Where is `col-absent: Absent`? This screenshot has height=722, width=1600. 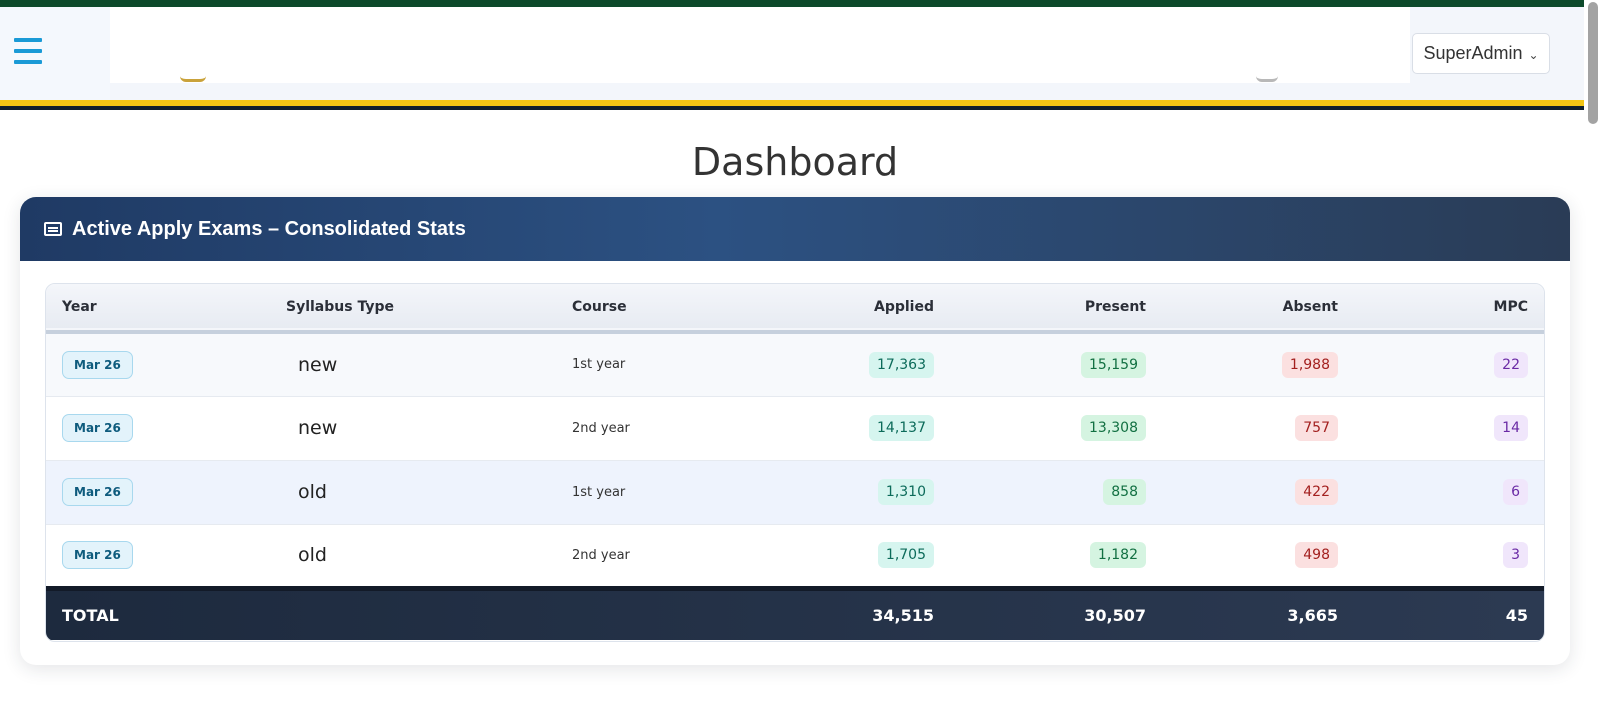
col-absent: Absent is located at coordinates (1310, 307).